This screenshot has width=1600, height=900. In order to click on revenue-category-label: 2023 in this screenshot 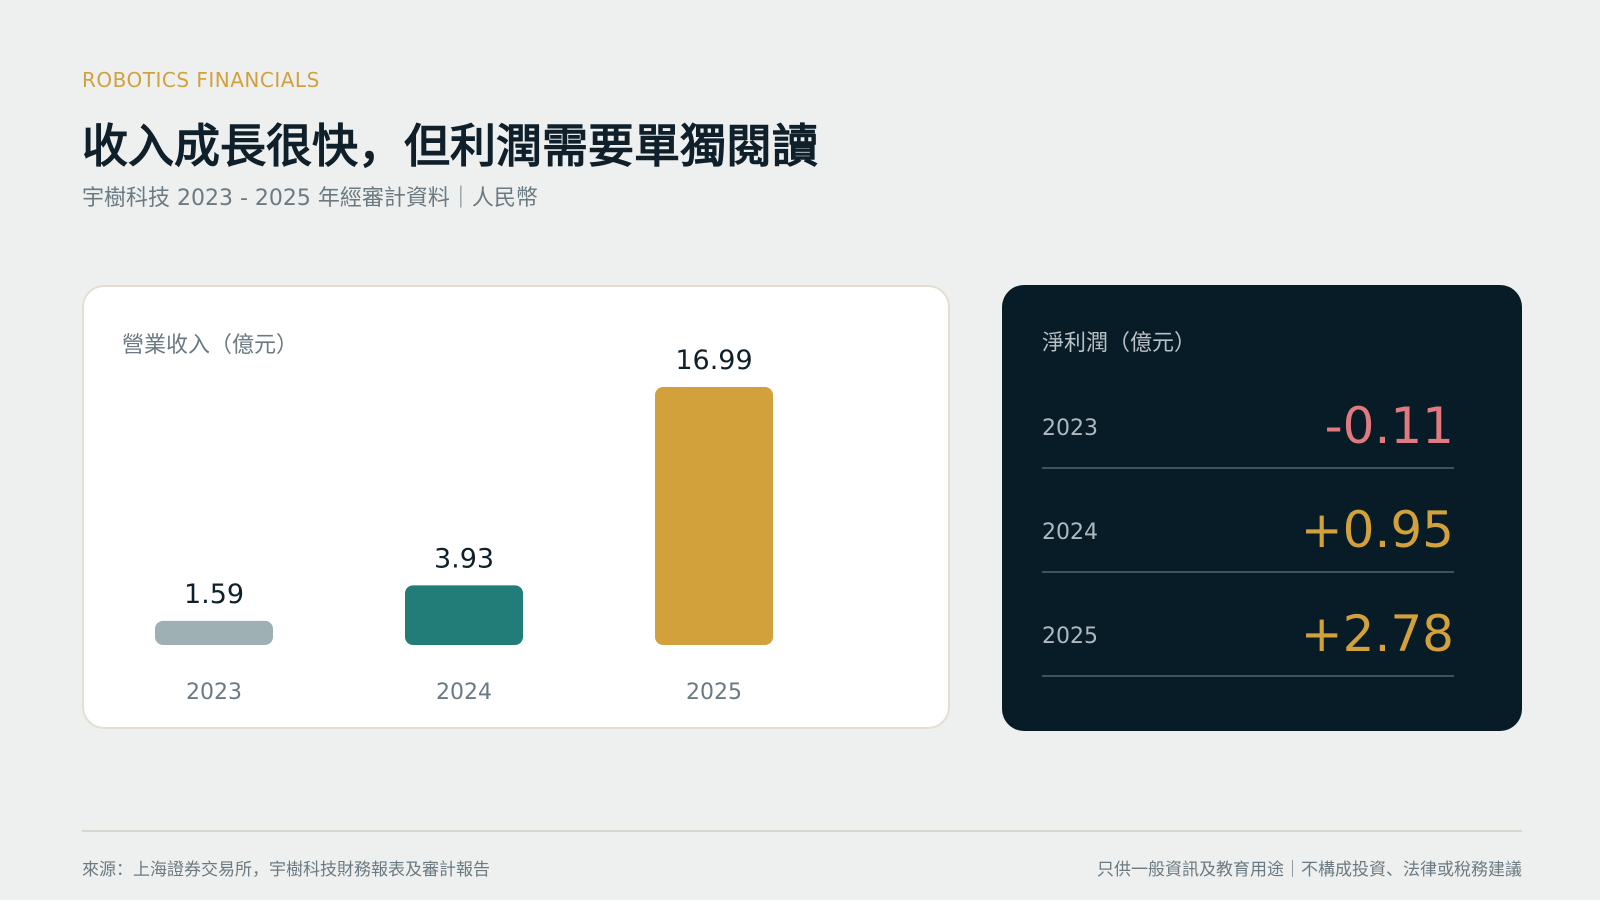, I will do `click(214, 692)`.